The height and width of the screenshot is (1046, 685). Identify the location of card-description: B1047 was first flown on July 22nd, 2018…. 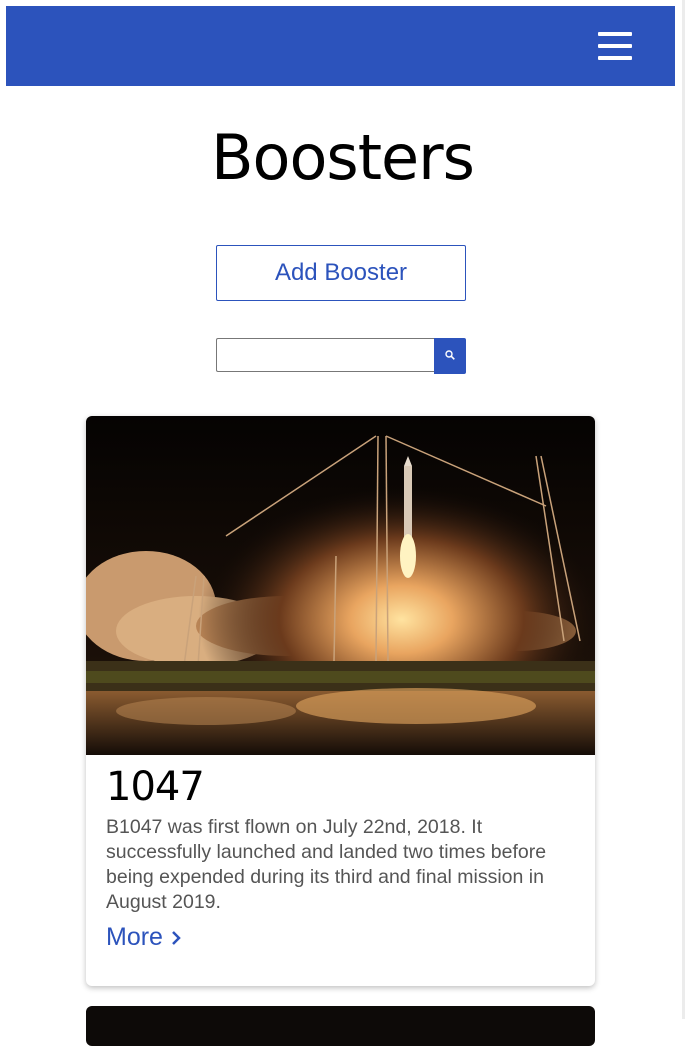
(326, 864).